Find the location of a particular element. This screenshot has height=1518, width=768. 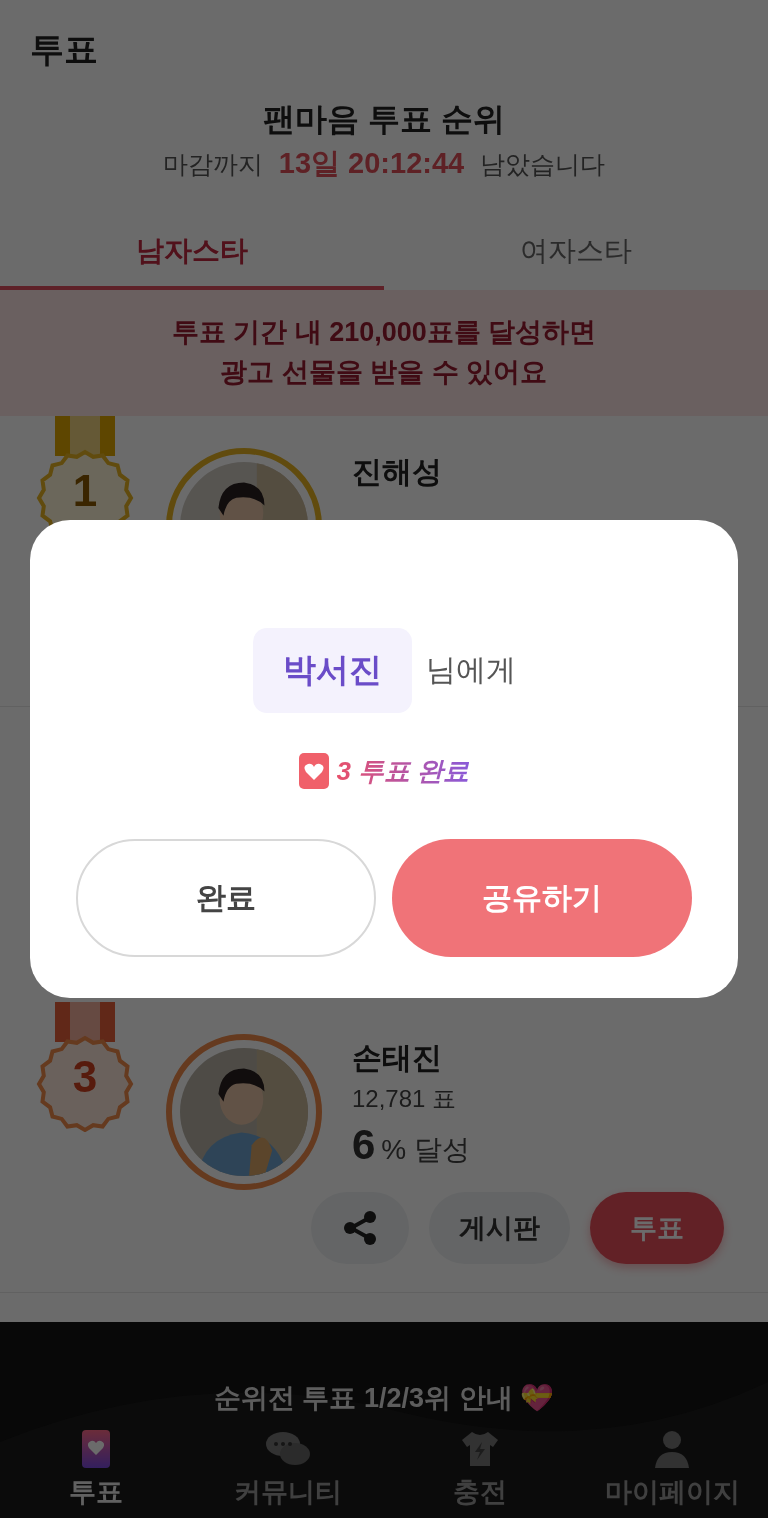

heart-card-icon is located at coordinates (96, 1449).